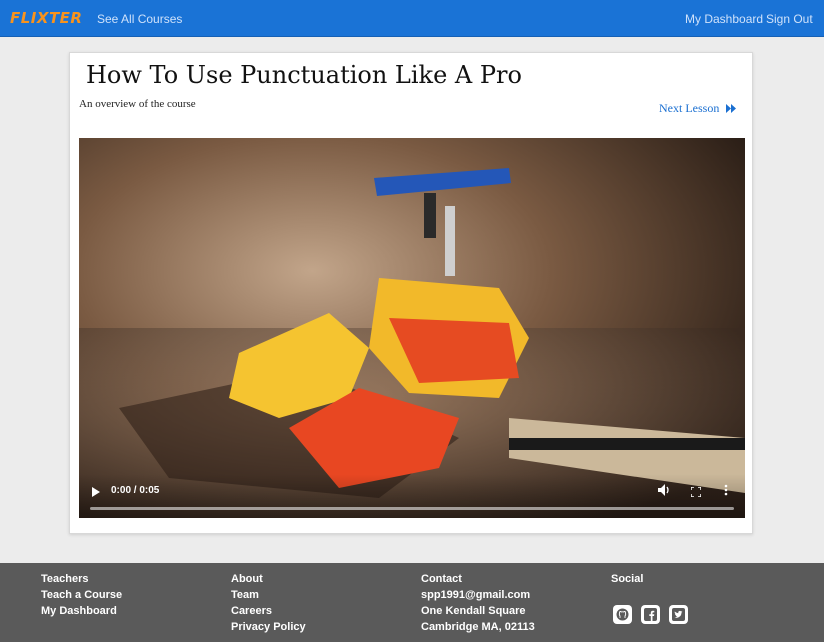 This screenshot has height=642, width=824. What do you see at coordinates (268, 611) in the screenshot?
I see `footer-careers-link: Careers` at bounding box center [268, 611].